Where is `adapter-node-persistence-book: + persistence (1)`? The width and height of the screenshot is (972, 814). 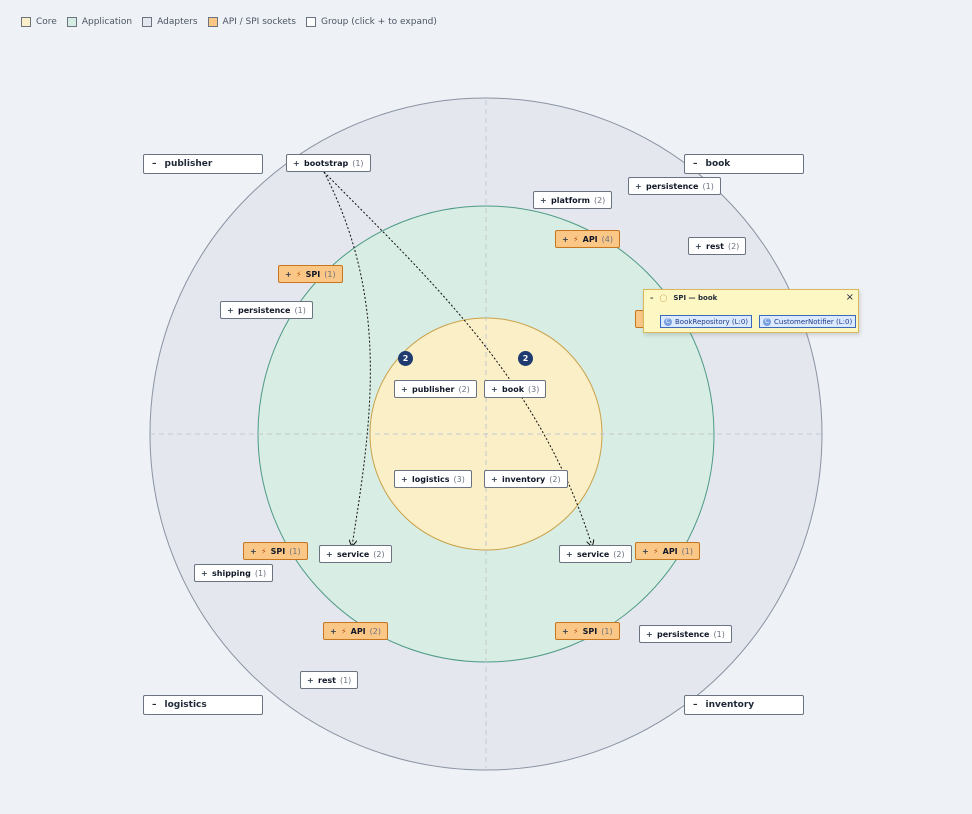
adapter-node-persistence-book: + persistence (1) is located at coordinates (674, 186).